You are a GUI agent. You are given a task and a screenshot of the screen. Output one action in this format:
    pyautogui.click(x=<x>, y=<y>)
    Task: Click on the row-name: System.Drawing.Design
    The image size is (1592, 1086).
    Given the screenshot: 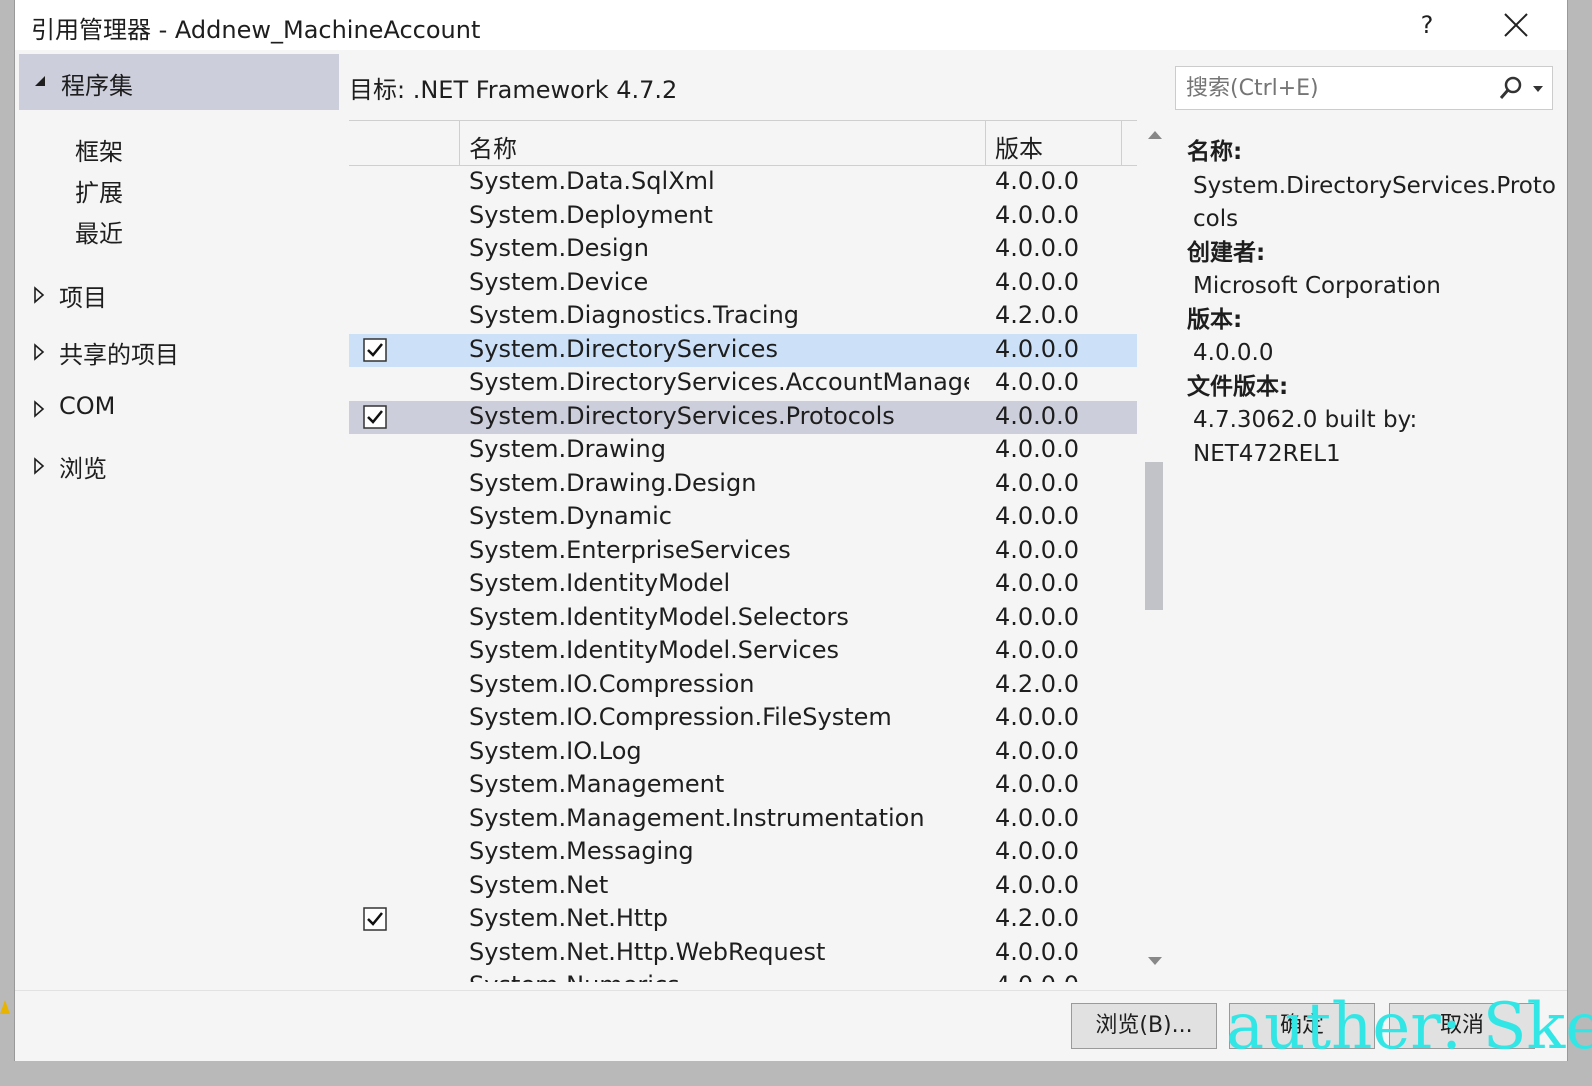 What is the action you would take?
    pyautogui.click(x=613, y=482)
    